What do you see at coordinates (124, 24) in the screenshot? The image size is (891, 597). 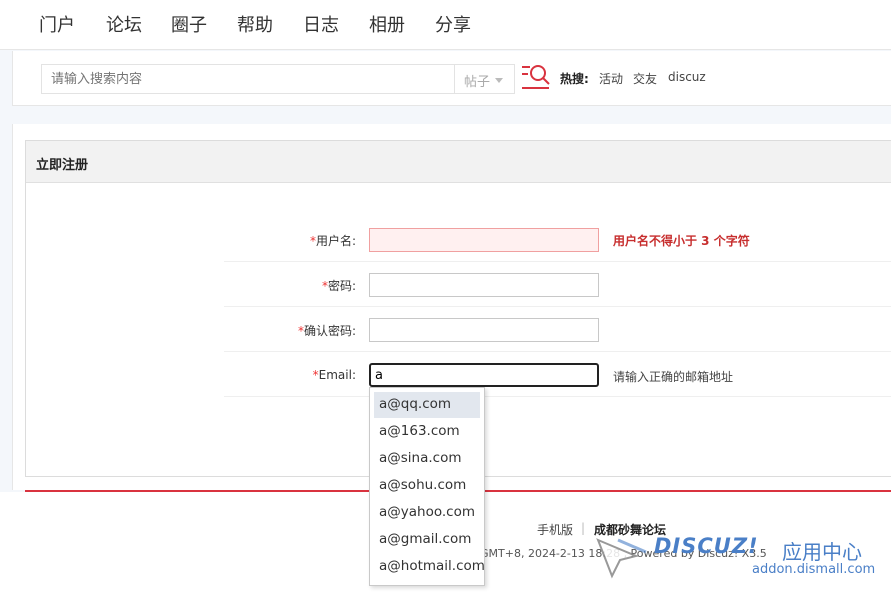 I see `nav-item-forum: 论坛` at bounding box center [124, 24].